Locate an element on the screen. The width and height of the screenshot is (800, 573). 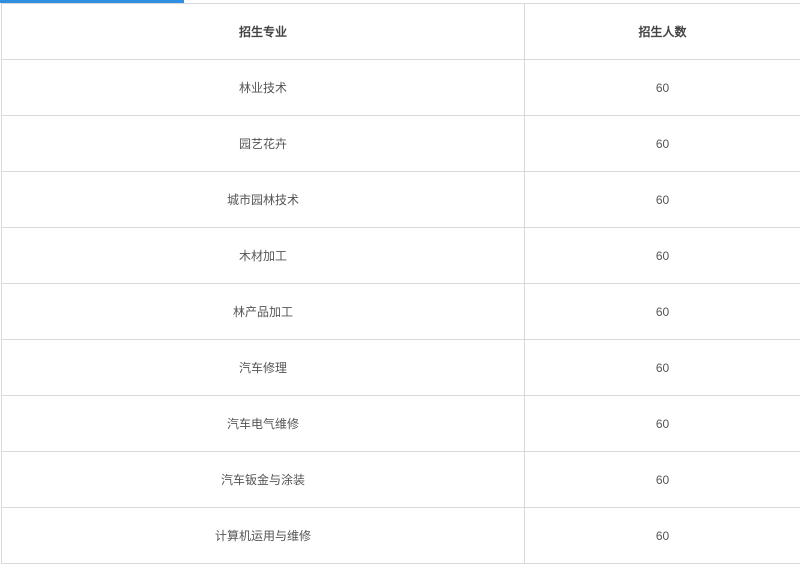
table-row: 林产品加工 60 is located at coordinates (400, 311).